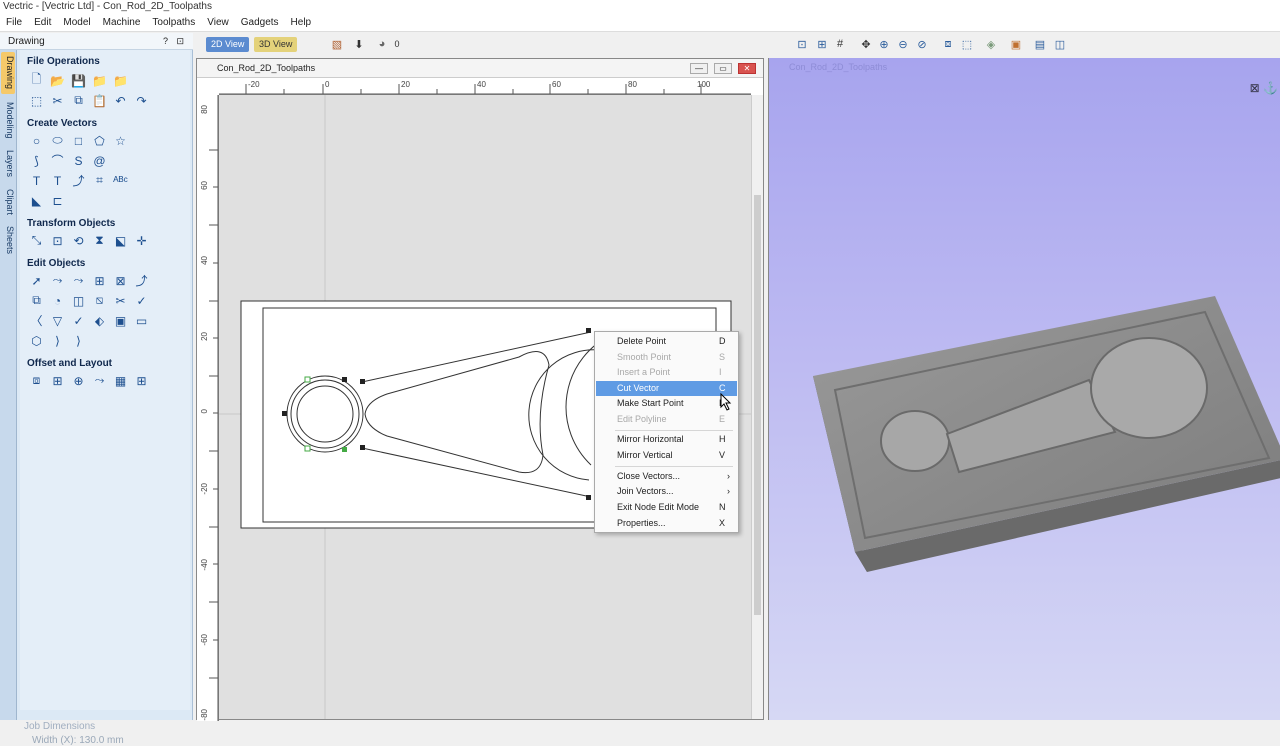  Describe the element at coordinates (666, 419) in the screenshot. I see `menu-item-edit-polyline: Edit Polyline E` at that location.